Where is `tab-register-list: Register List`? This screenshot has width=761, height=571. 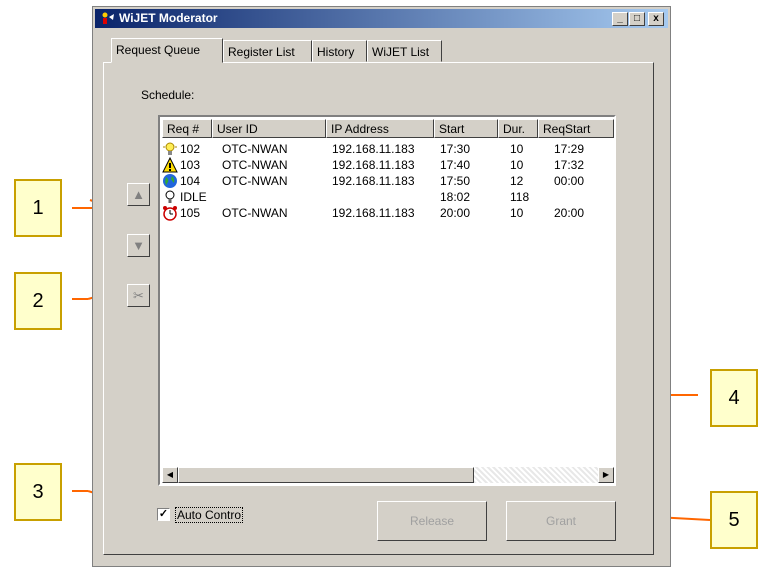 tab-register-list: Register List is located at coordinates (267, 51).